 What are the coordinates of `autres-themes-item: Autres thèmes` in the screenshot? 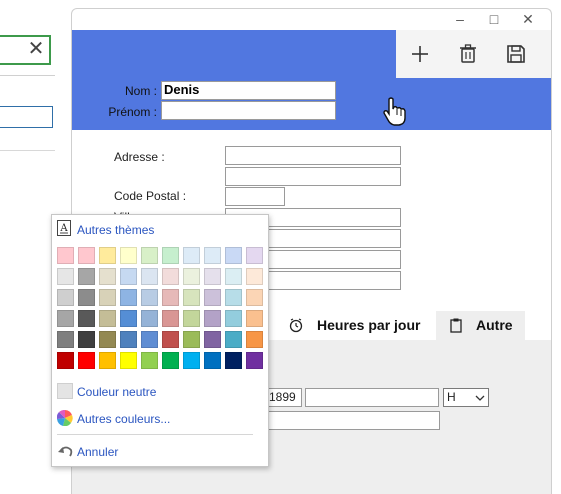 It's located at (115, 230).